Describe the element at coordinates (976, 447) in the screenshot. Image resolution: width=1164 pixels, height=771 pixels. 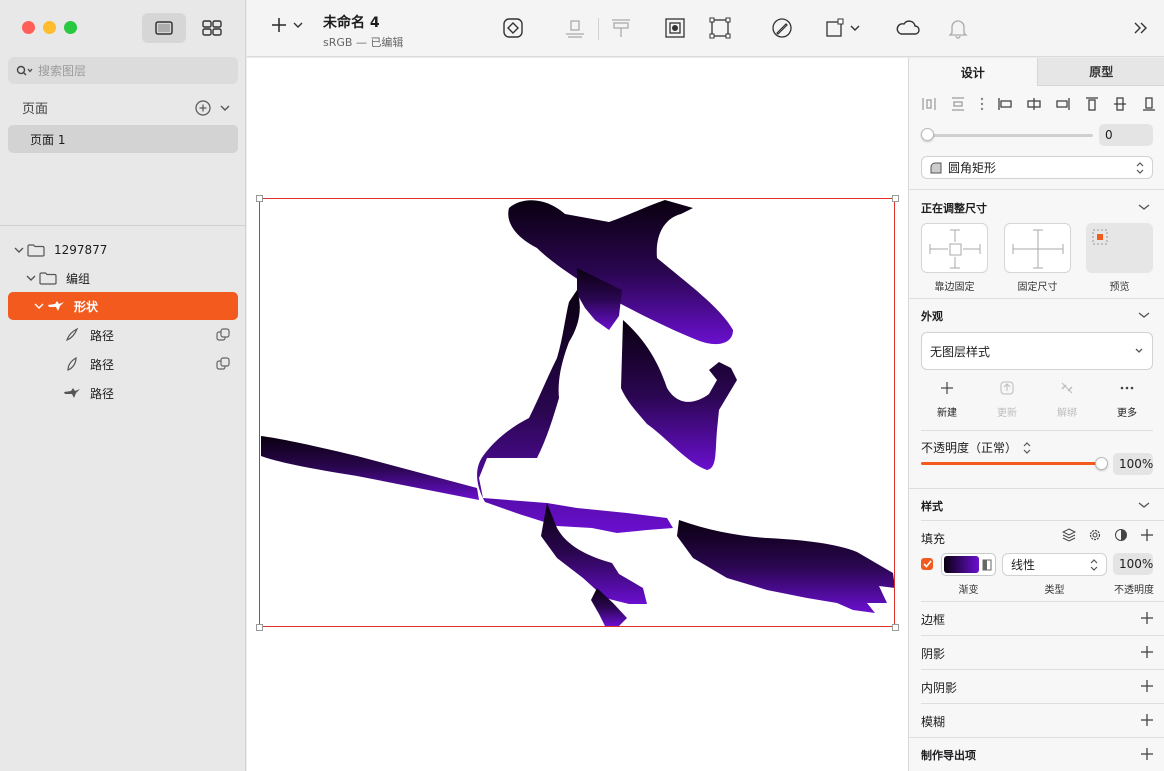
I see `opacity-mode-select: 不透明度（正常）` at that location.